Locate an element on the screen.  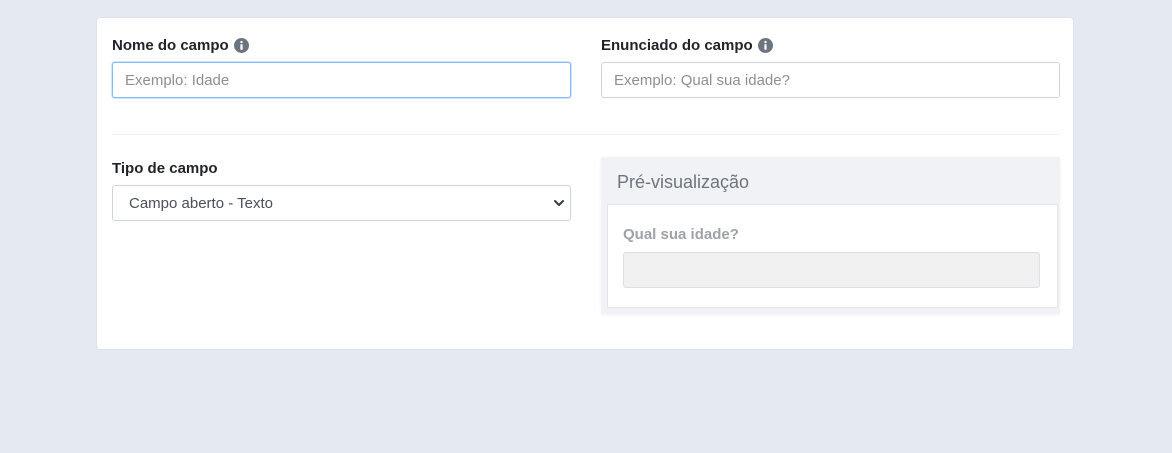
field-type-label: Tipo de campo is located at coordinates (165, 168).